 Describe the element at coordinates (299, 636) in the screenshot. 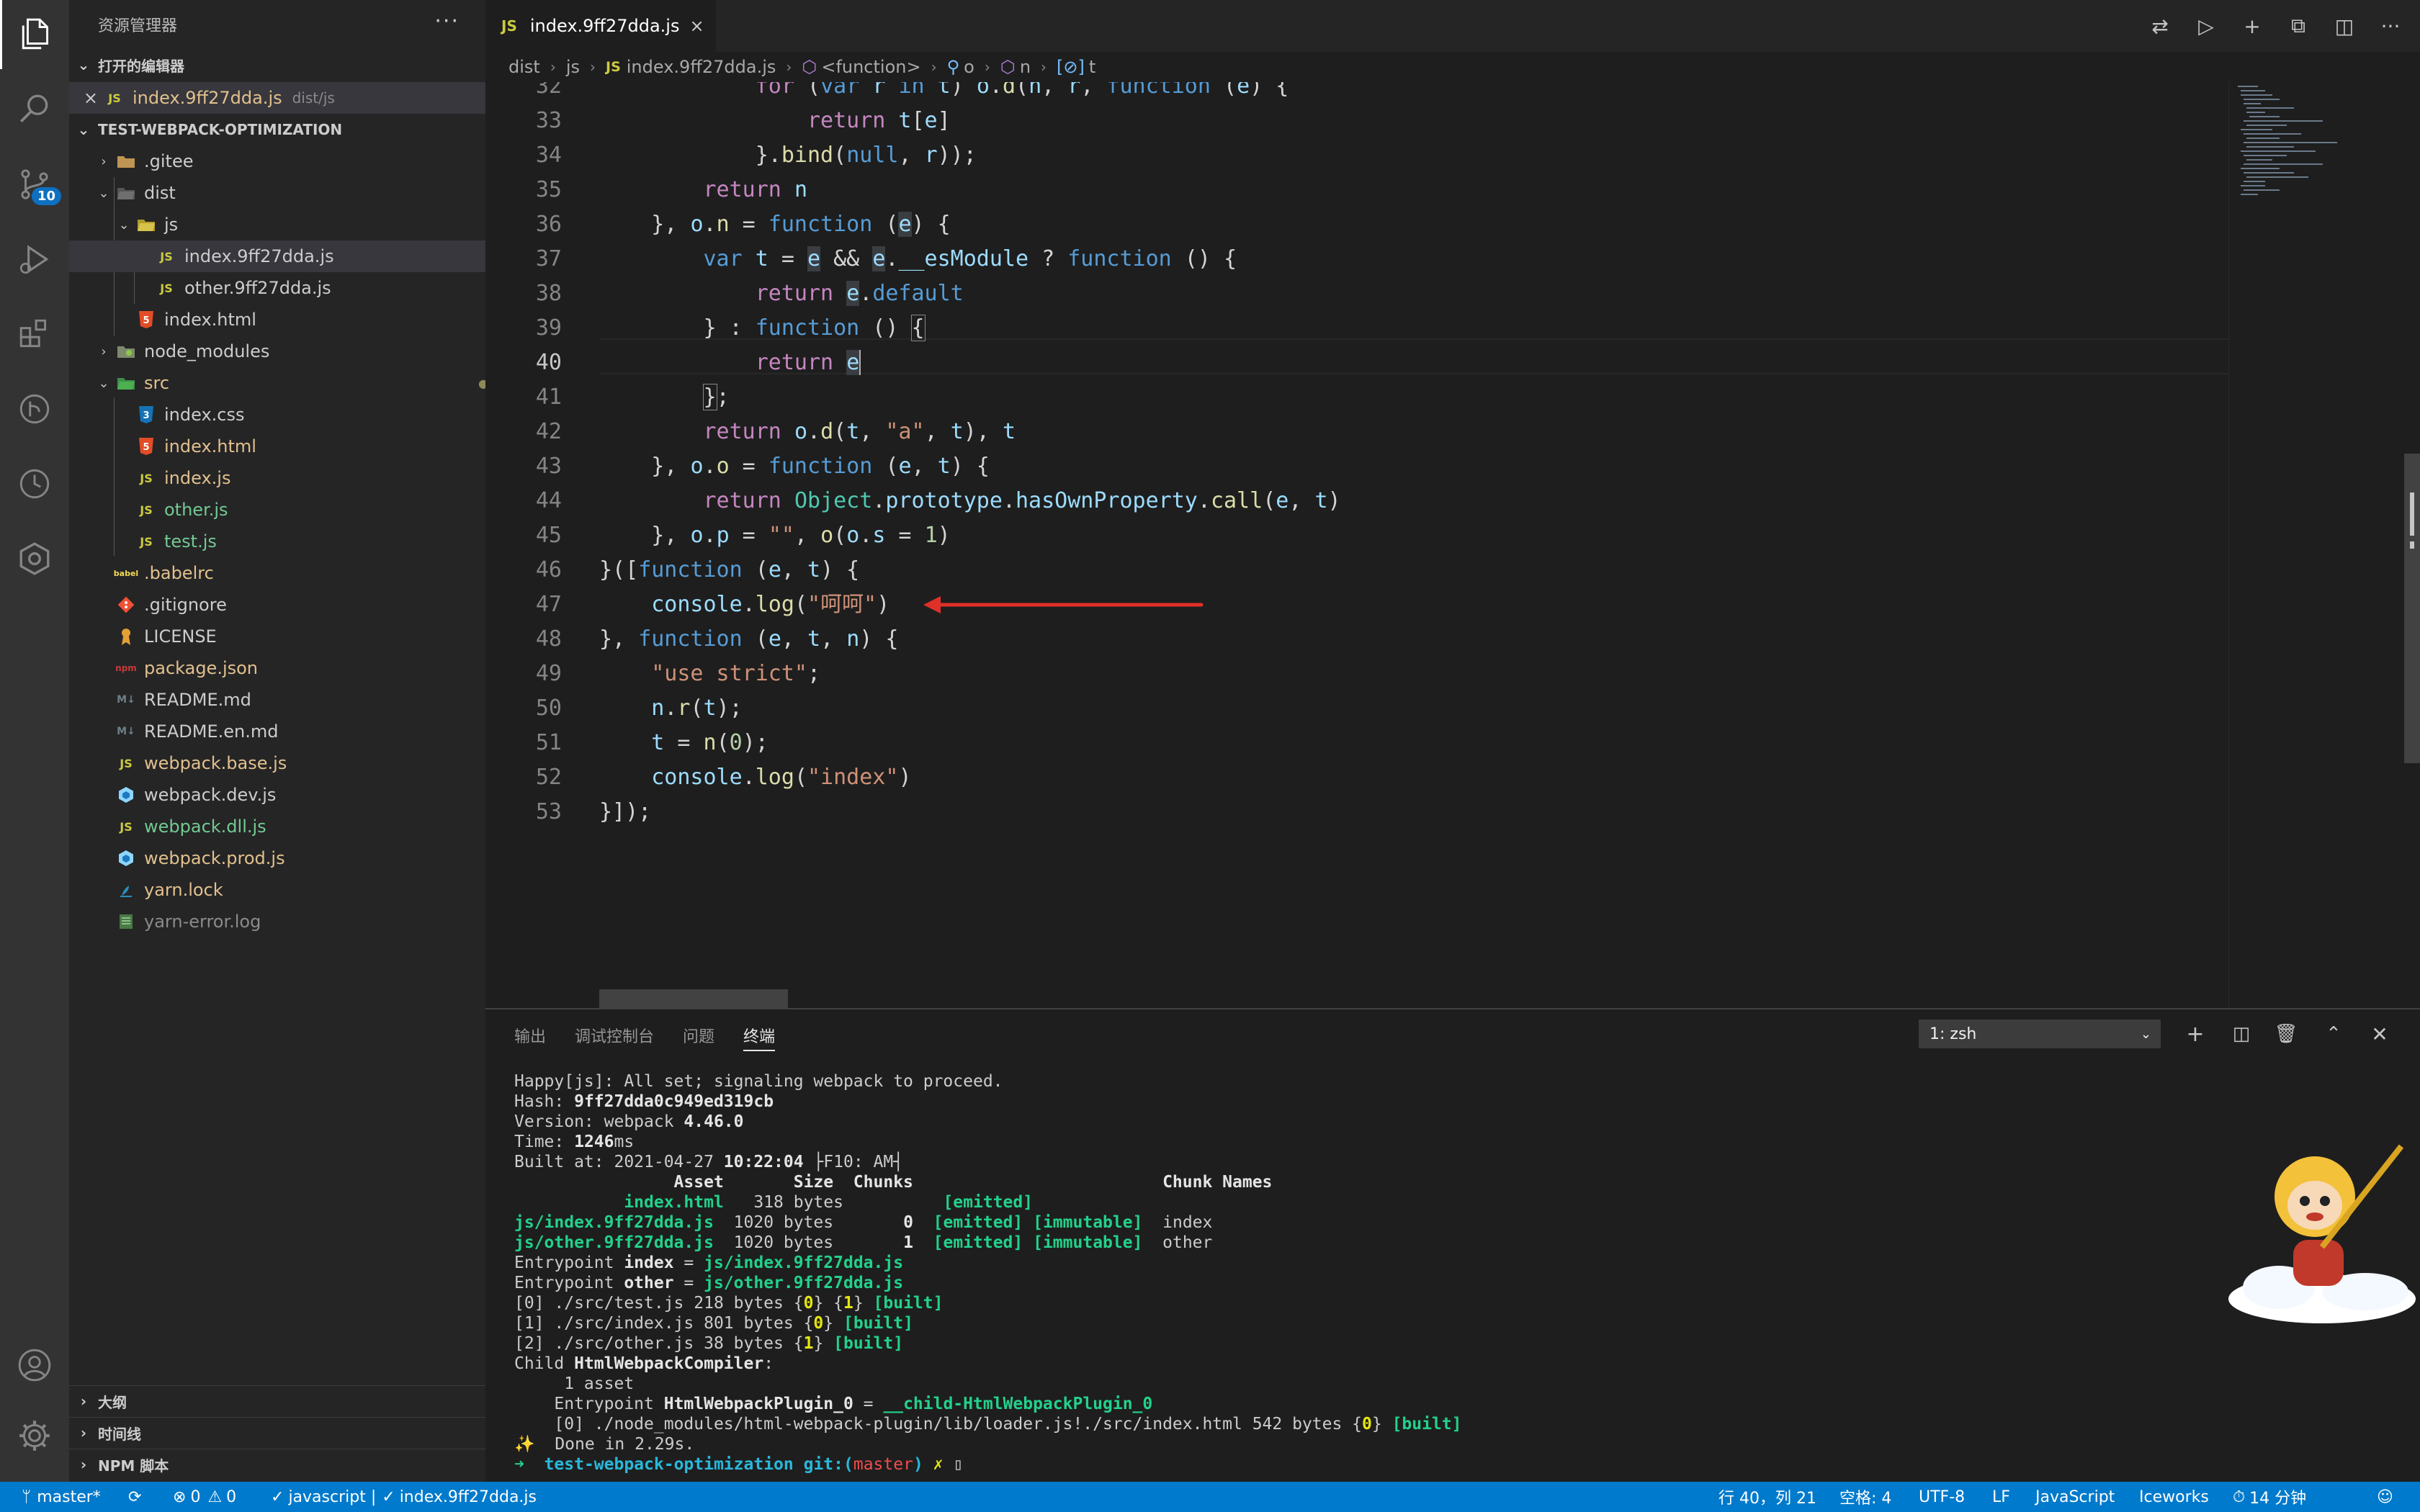

I see `tree-item-license: LICENSE` at that location.